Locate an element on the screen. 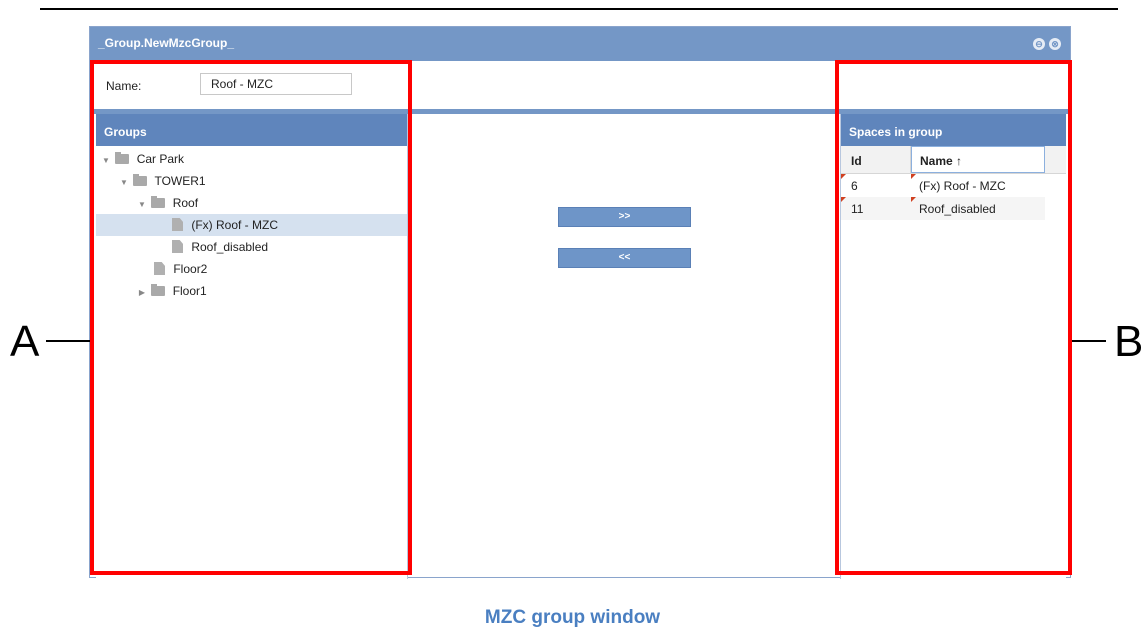  close-icon: ⊗ is located at coordinates (1055, 44).